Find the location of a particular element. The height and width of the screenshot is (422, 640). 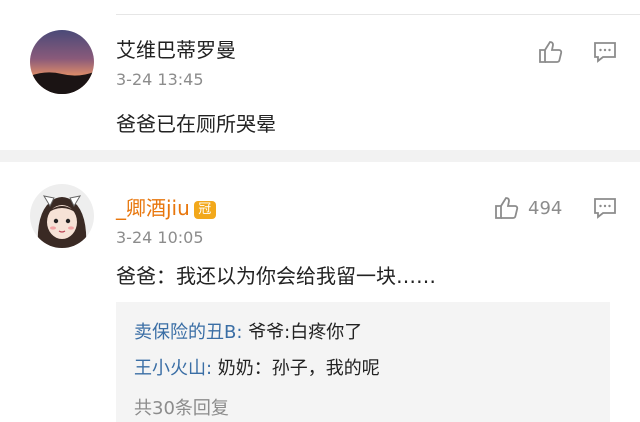

username: _卿酒jiu 冠 is located at coordinates (166, 206).